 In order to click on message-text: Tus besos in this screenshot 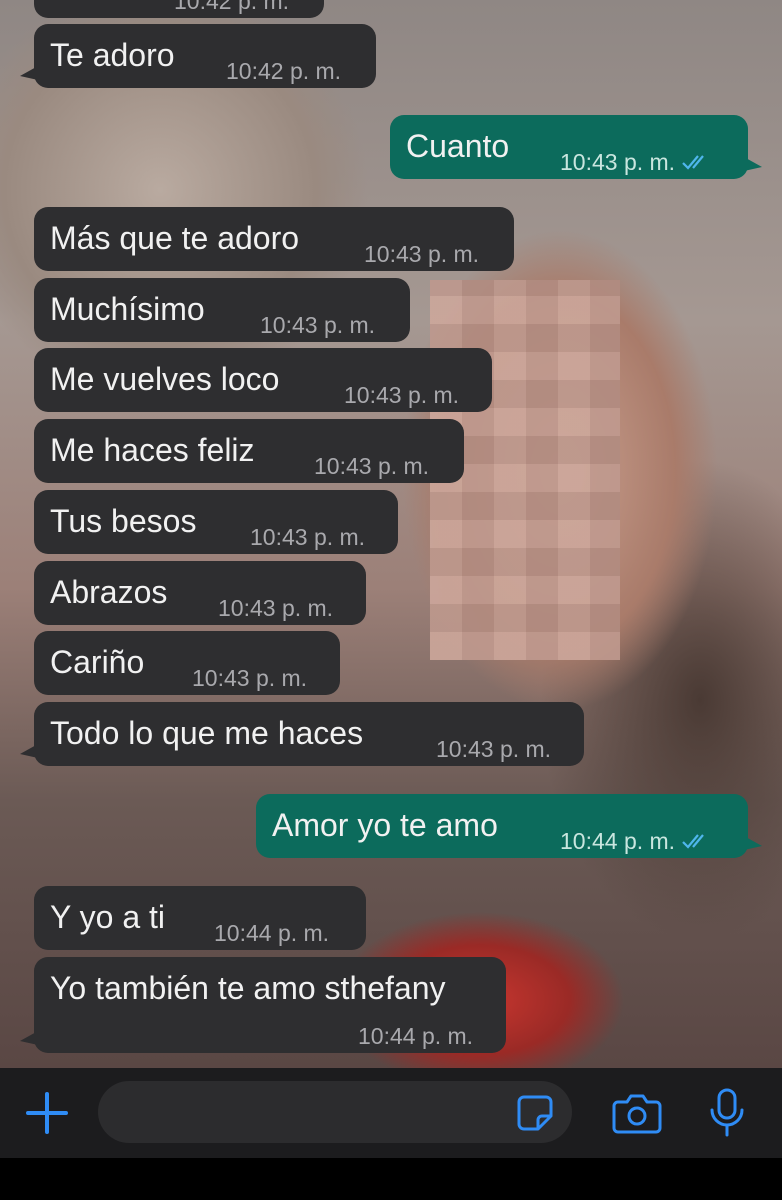, I will do `click(123, 521)`.